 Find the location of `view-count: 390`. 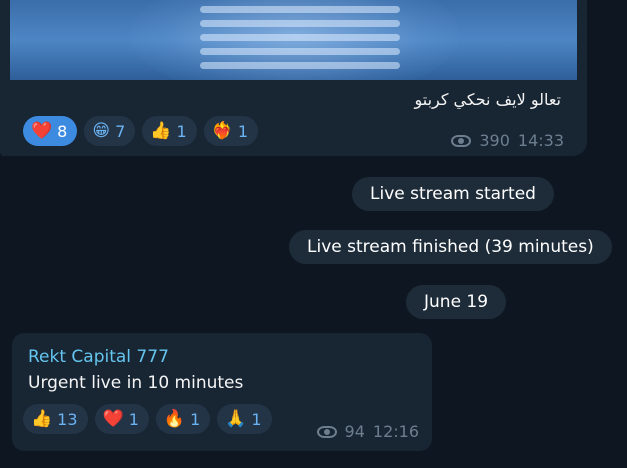

view-count: 390 is located at coordinates (494, 140).